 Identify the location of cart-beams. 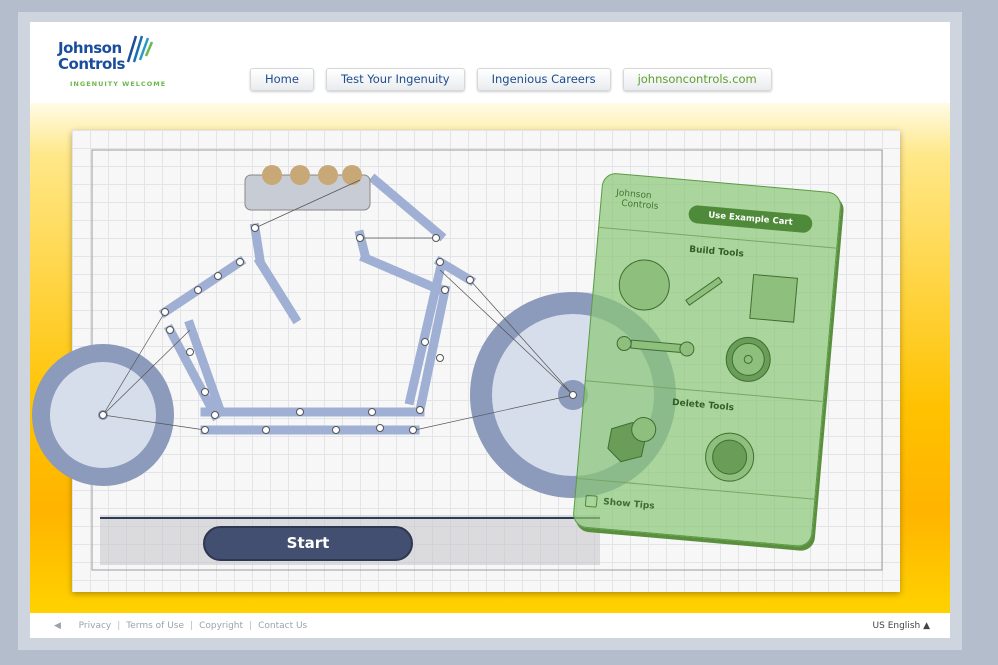
(317, 304).